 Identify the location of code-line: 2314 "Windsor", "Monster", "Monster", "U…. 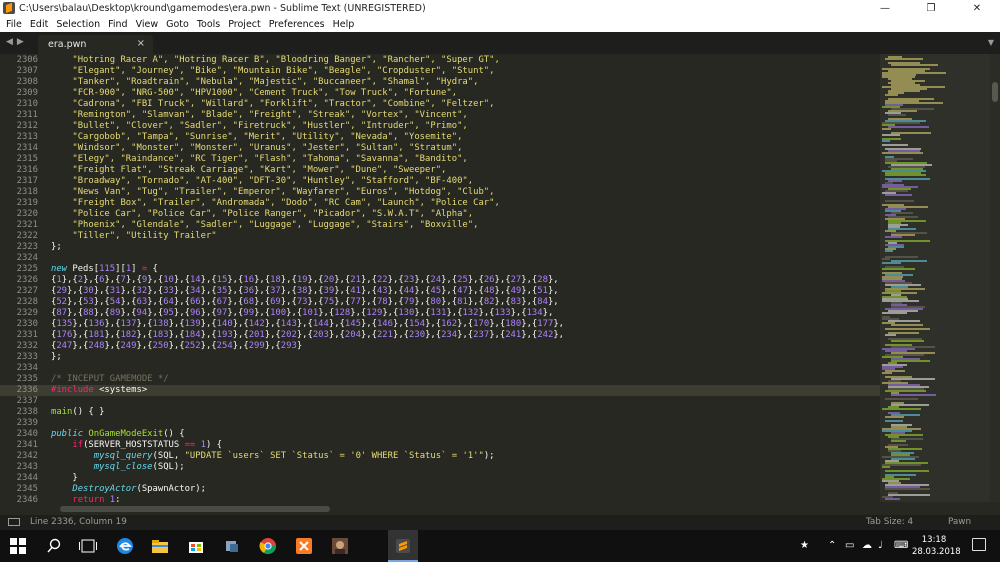
(231, 148).